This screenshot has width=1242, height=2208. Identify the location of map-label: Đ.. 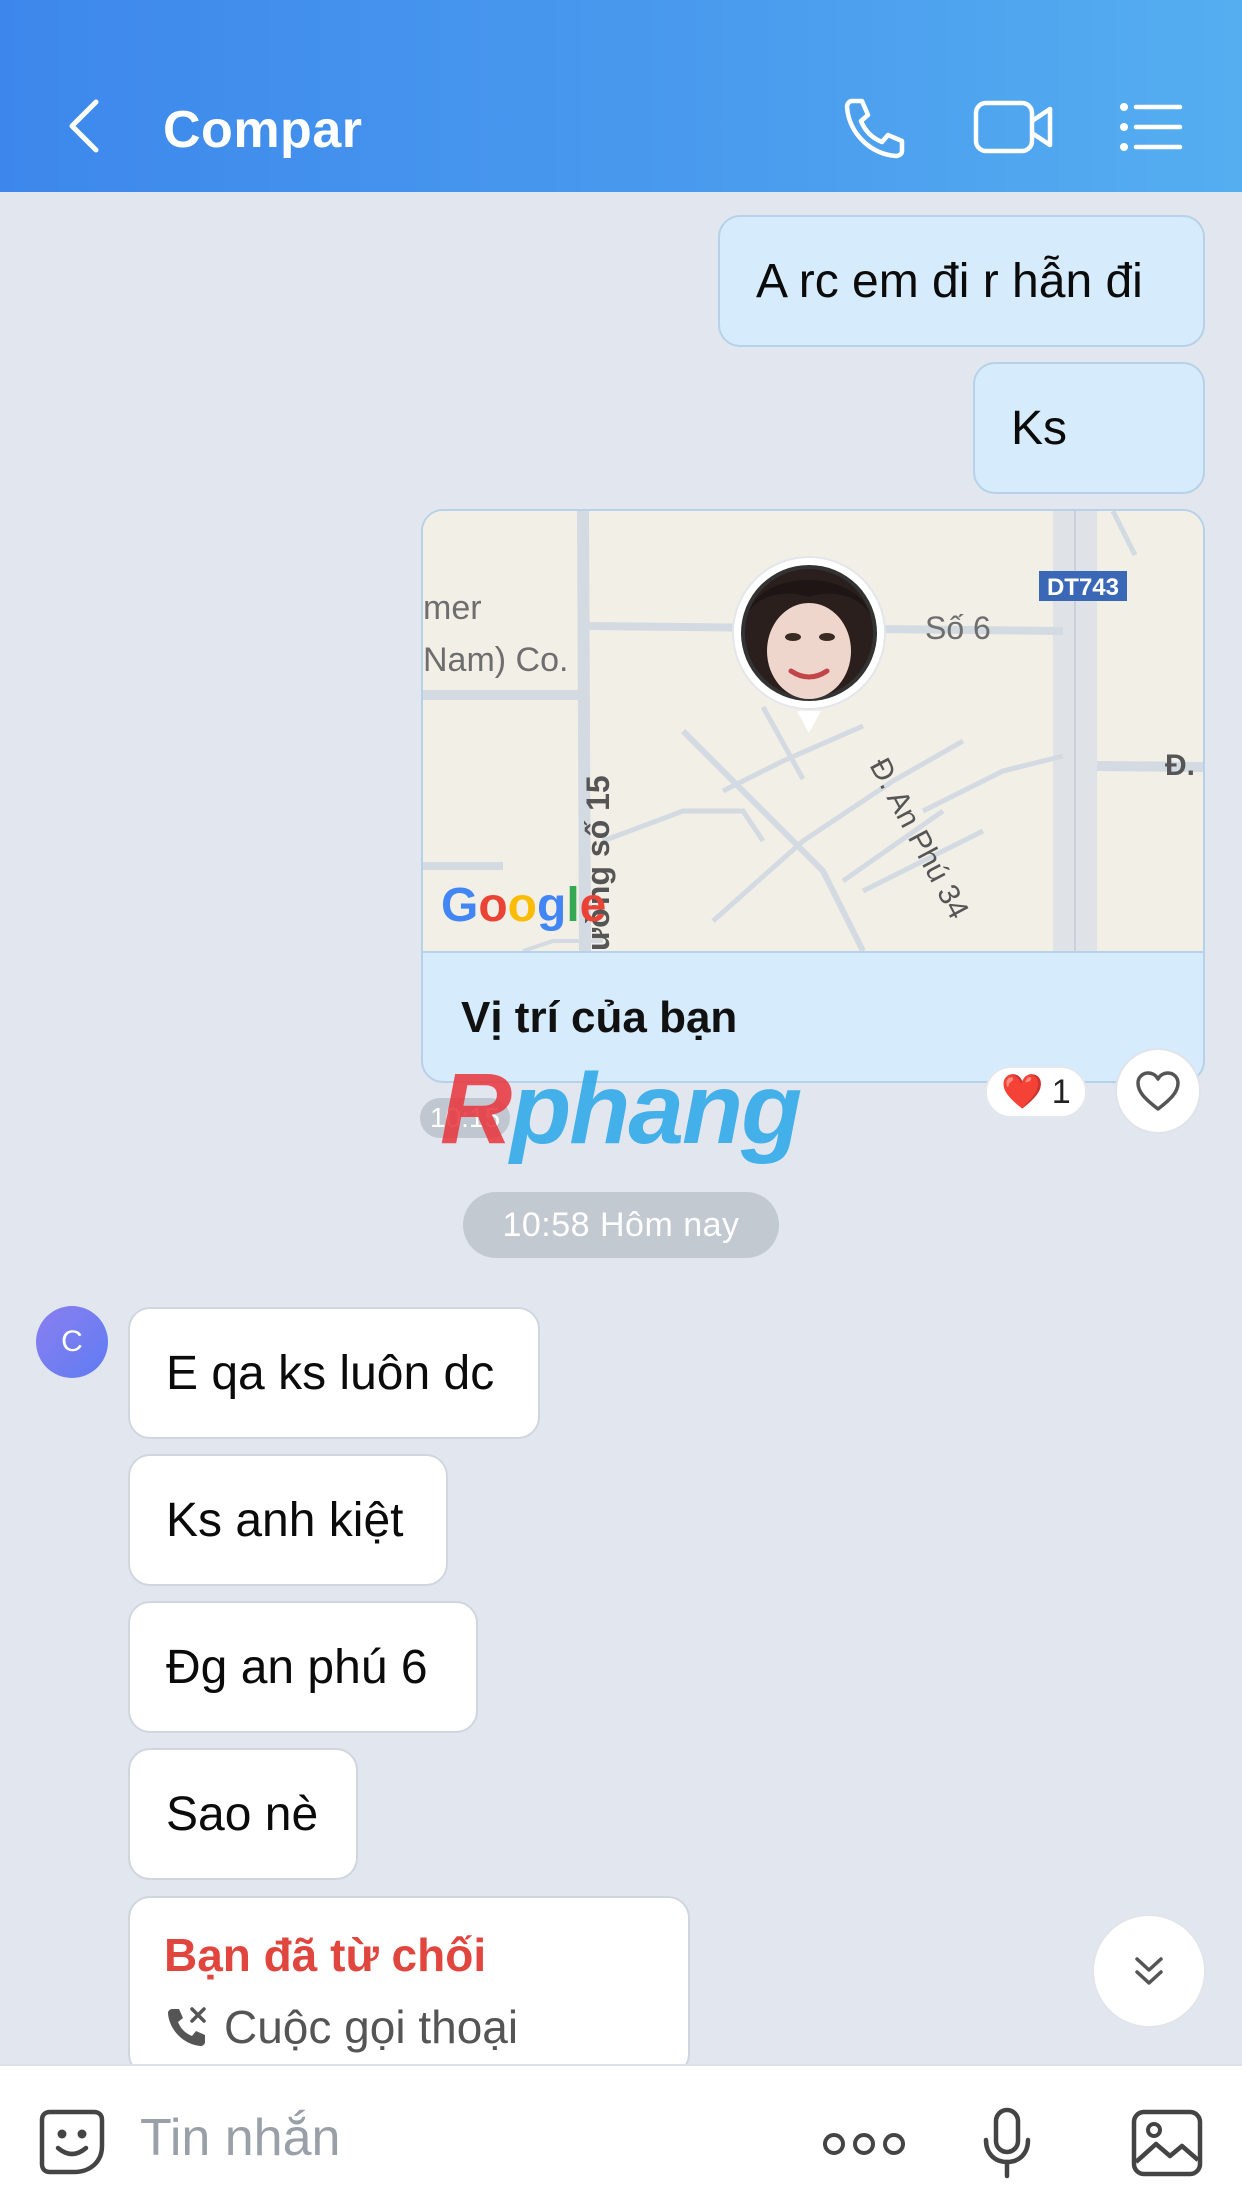
(1180, 765).